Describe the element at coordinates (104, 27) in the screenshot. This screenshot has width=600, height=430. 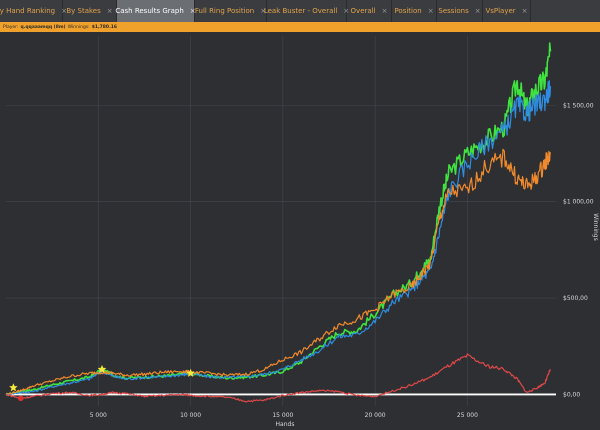
I see `winnings-value: $1,780.16` at that location.